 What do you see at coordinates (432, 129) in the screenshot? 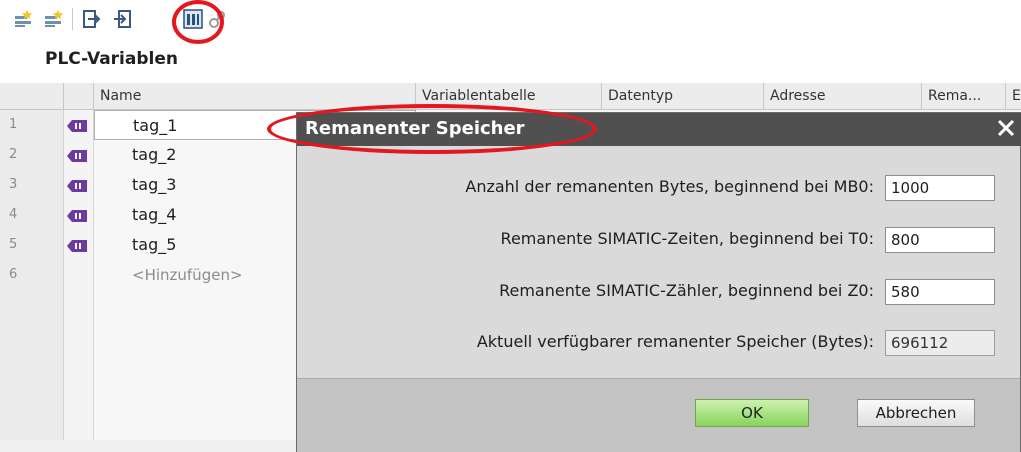
I see `highlight-circle-dialog-title` at bounding box center [432, 129].